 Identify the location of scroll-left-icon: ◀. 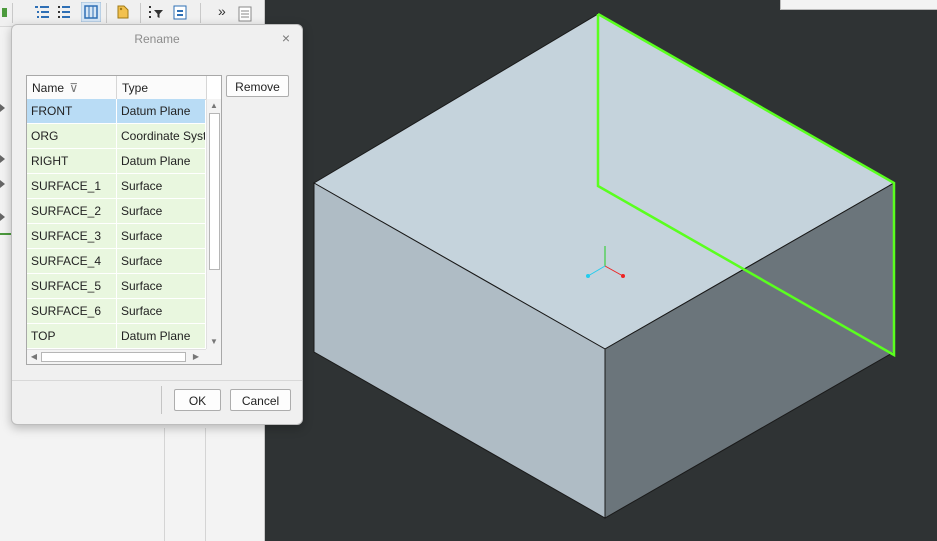
(34, 357).